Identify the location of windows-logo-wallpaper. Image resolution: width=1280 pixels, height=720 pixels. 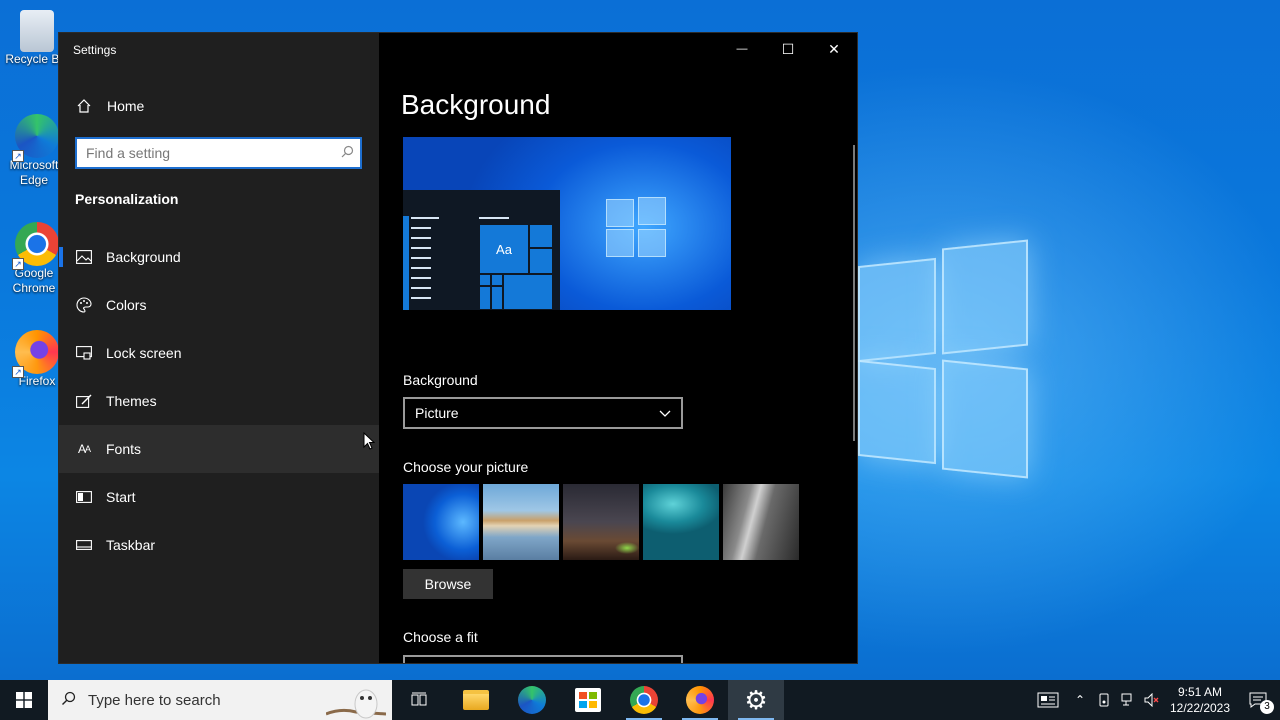
(944, 359).